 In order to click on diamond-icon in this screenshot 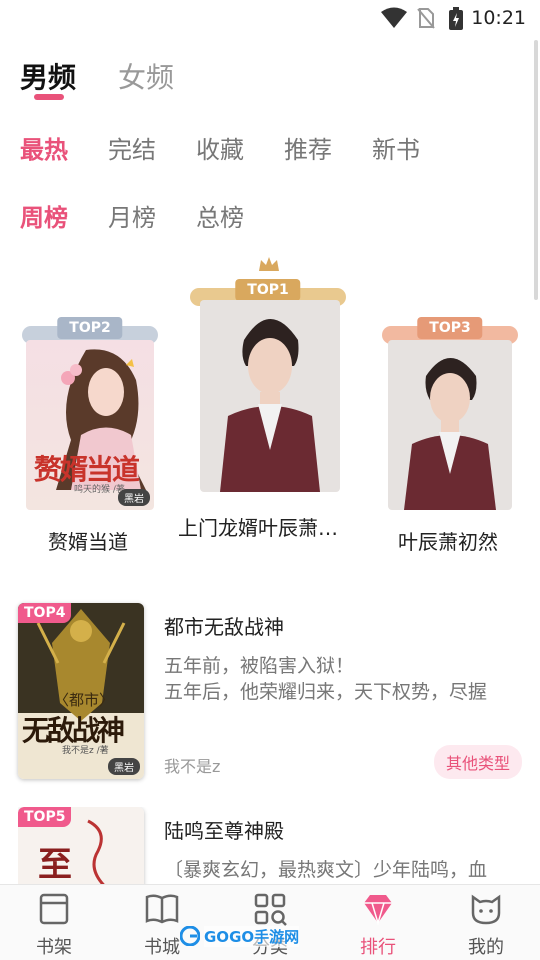, I will do `click(378, 910)`.